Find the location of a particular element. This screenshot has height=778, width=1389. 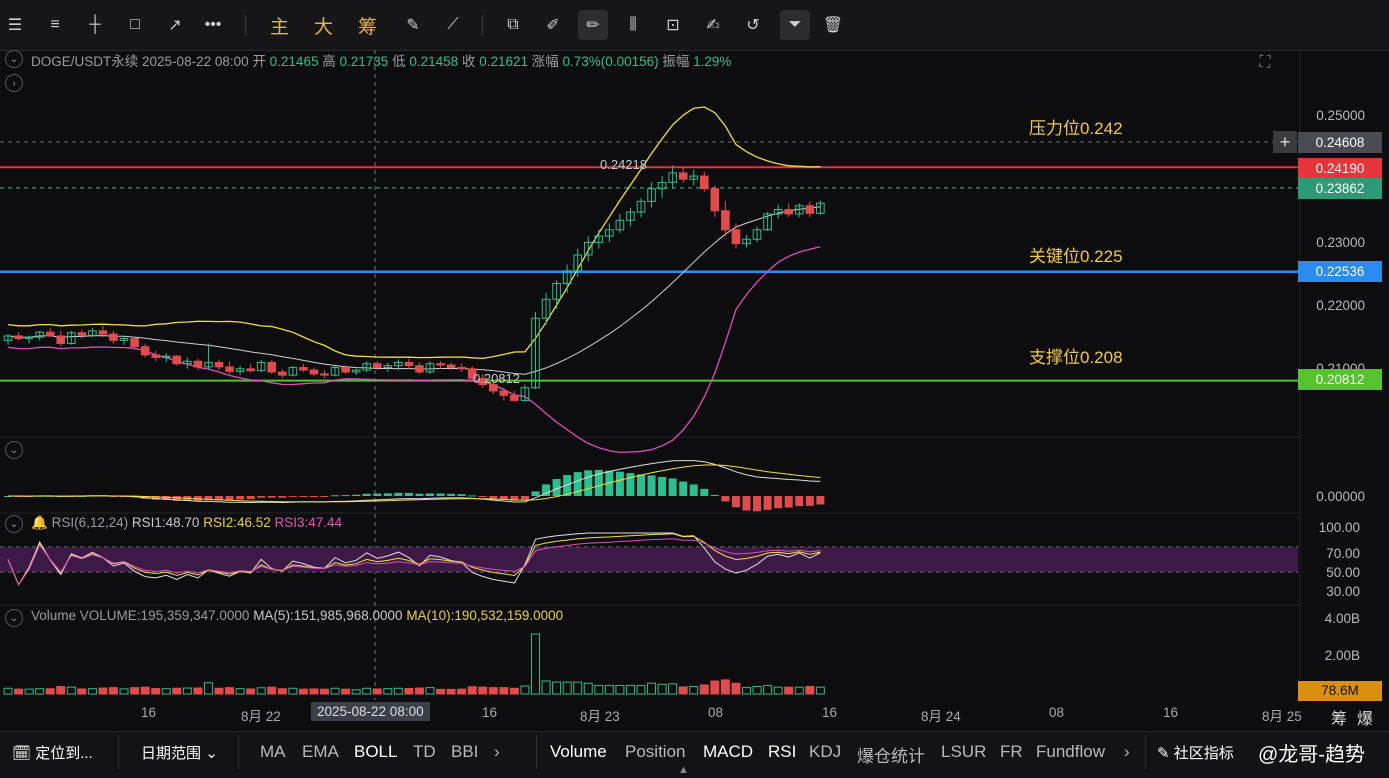

indicator-volume: Volume is located at coordinates (578, 752).